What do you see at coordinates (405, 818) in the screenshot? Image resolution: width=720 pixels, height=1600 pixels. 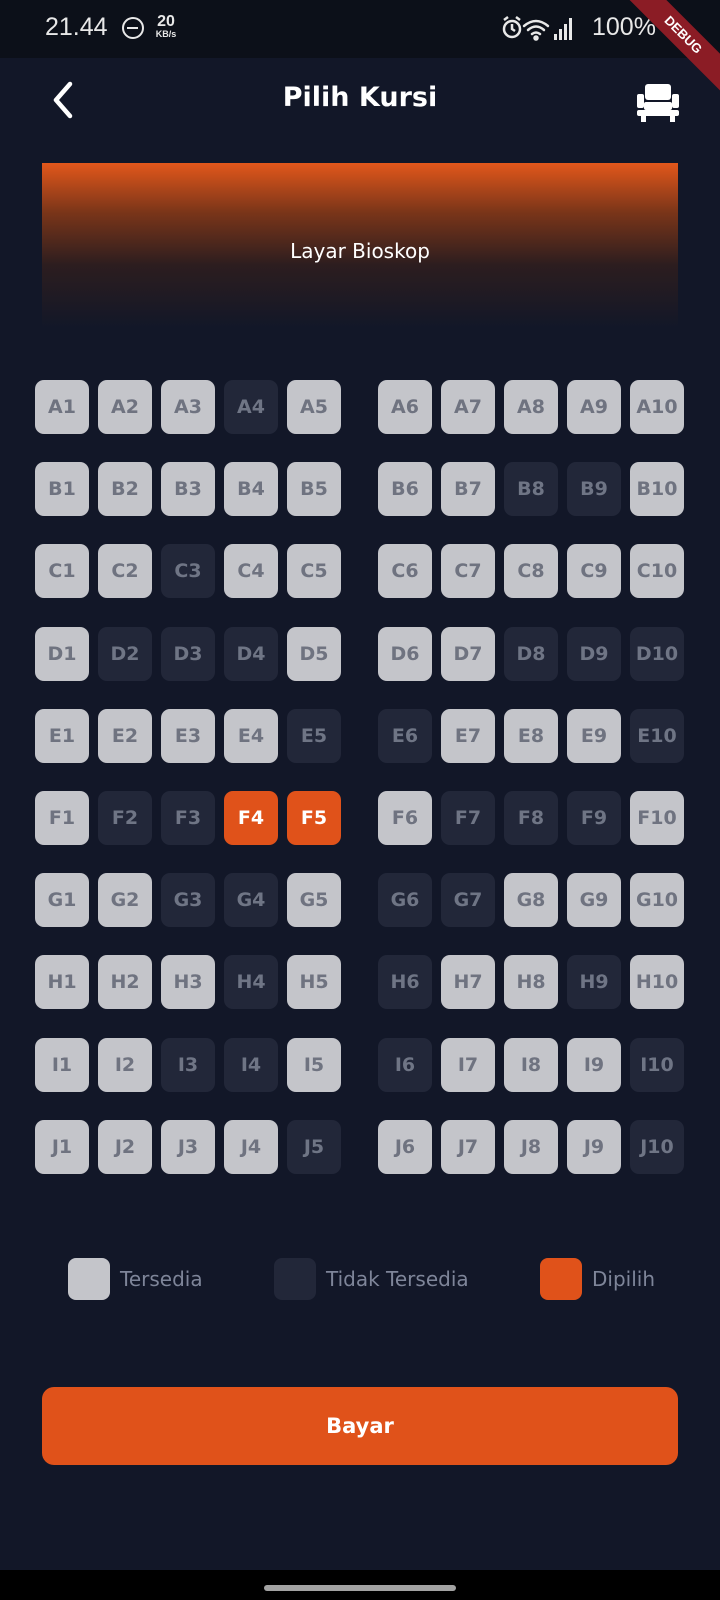 I see `seat-F6: F6` at bounding box center [405, 818].